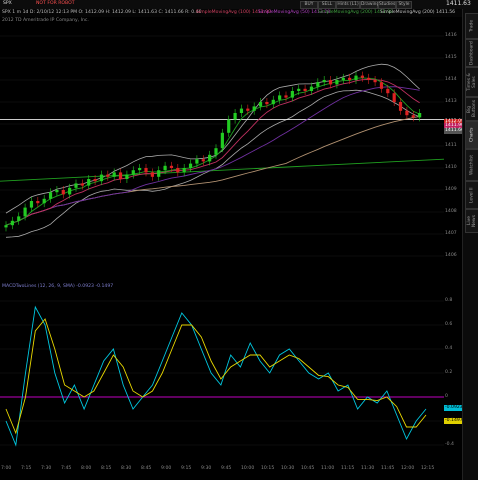  I want to click on symbol-label: SPX, so click(7, 4).